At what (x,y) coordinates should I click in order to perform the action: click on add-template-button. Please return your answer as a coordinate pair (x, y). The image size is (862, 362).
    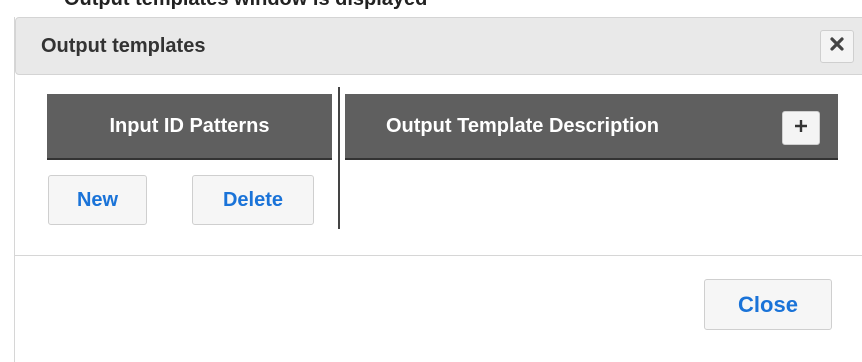
    Looking at the image, I should click on (801, 128).